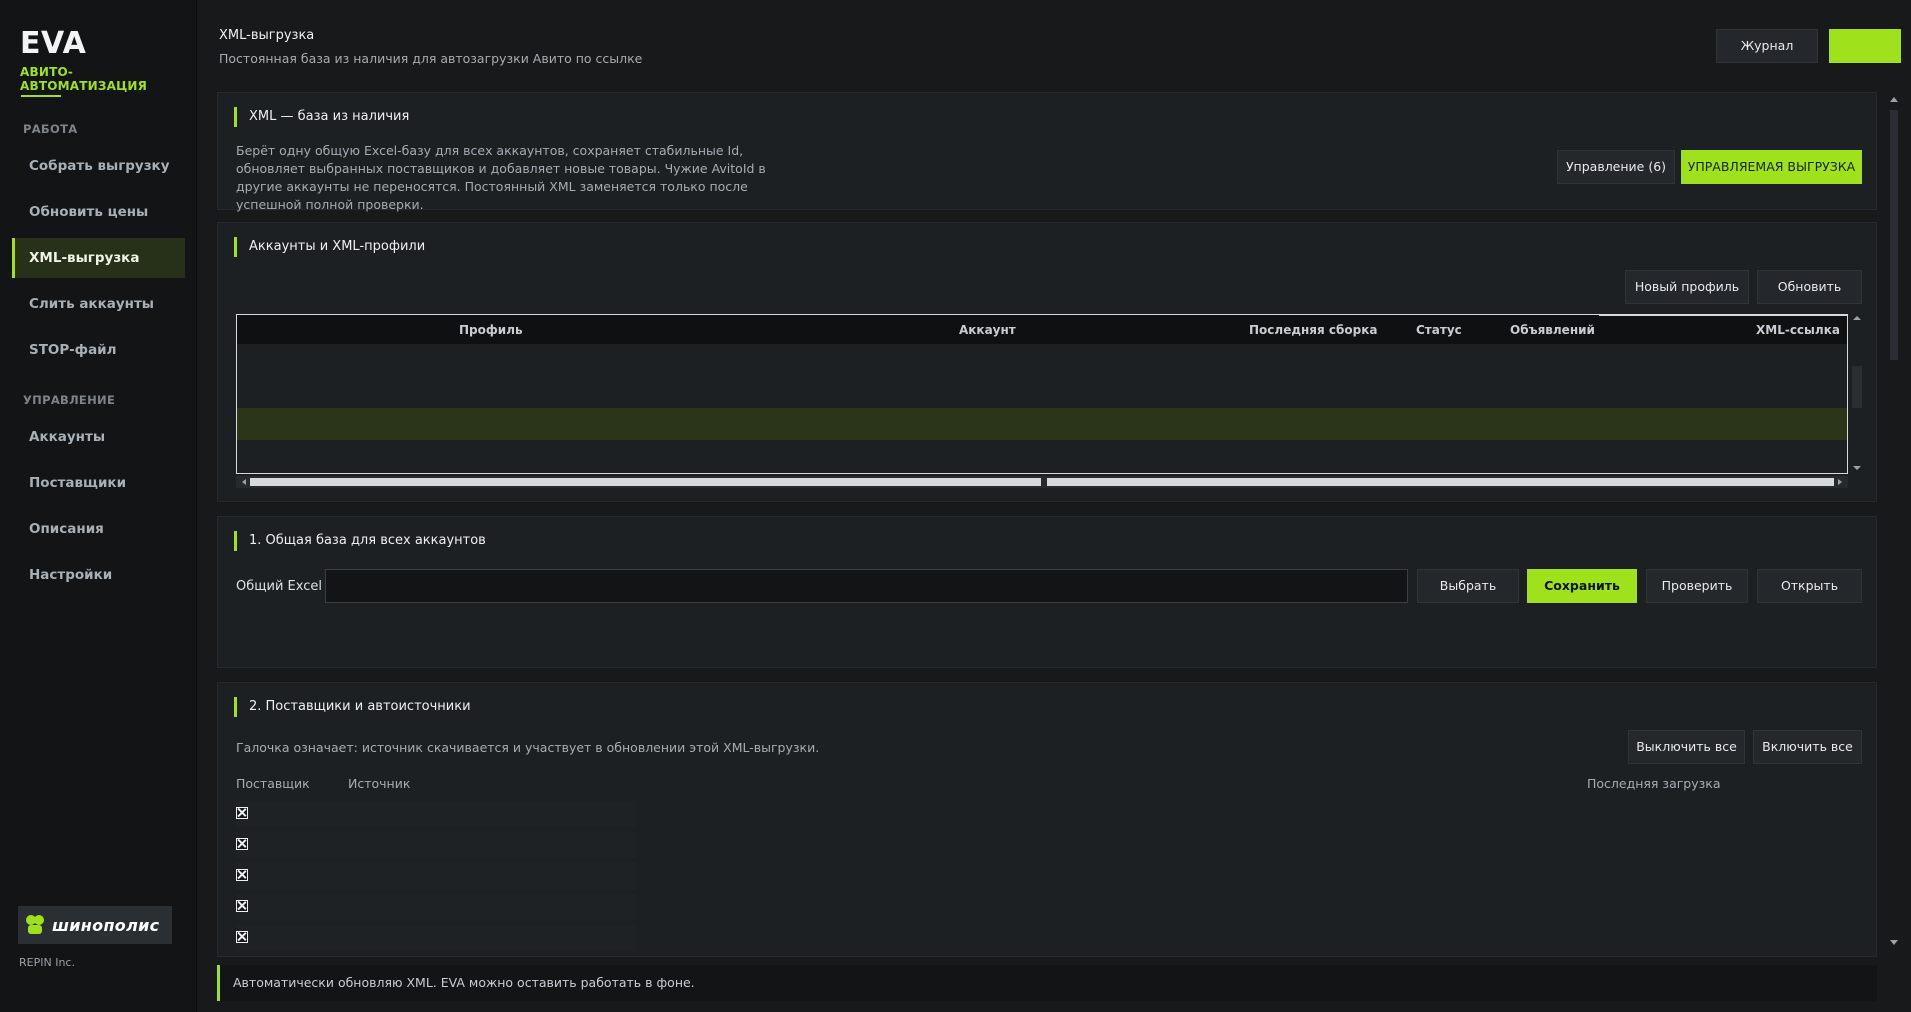 The height and width of the screenshot is (1012, 1911). What do you see at coordinates (98, 437) in the screenshot?
I see `sidebar-item-accounts: Аккаунты` at bounding box center [98, 437].